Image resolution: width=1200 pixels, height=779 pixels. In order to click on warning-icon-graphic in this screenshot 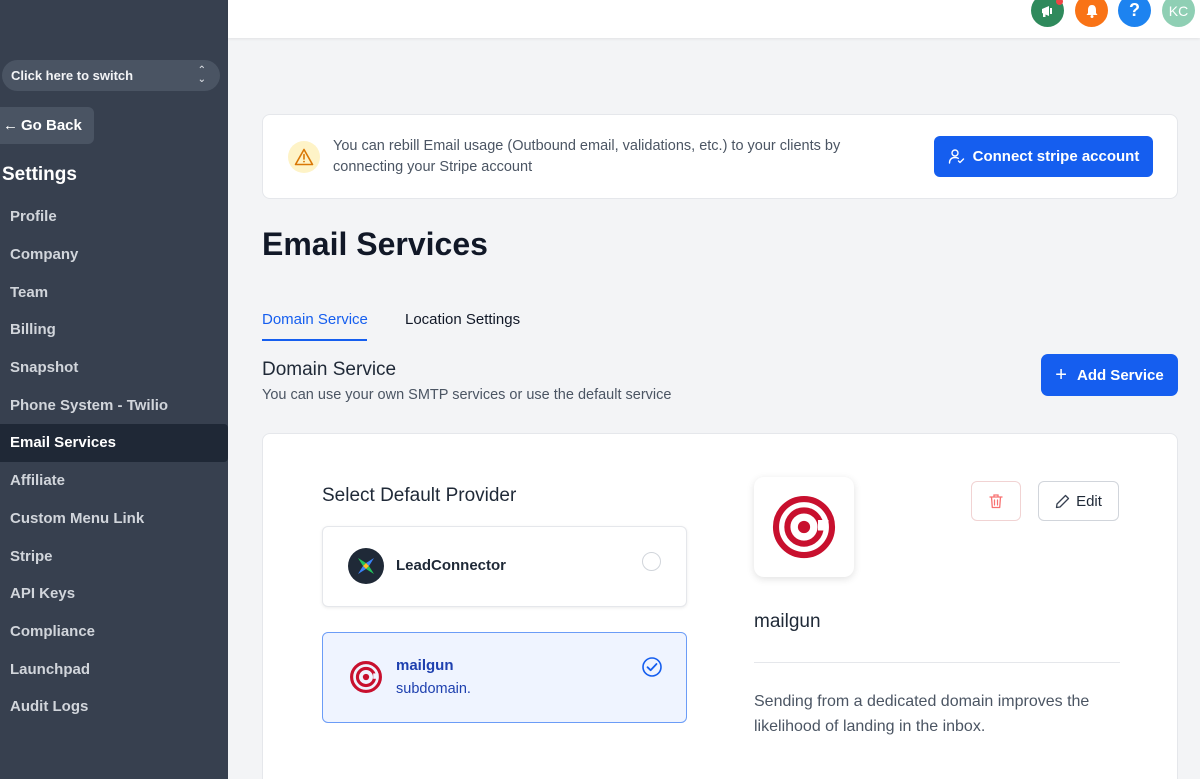, I will do `click(304, 157)`.